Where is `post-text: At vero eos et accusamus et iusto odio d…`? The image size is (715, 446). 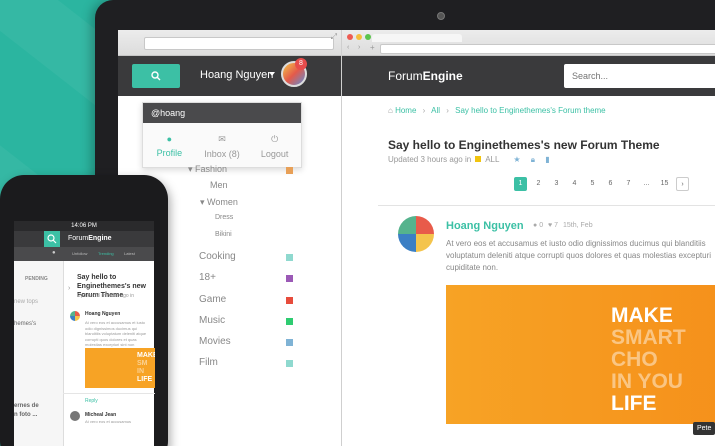
post-text: At vero eos et accusamus et iusto odio d… is located at coordinates (579, 255).